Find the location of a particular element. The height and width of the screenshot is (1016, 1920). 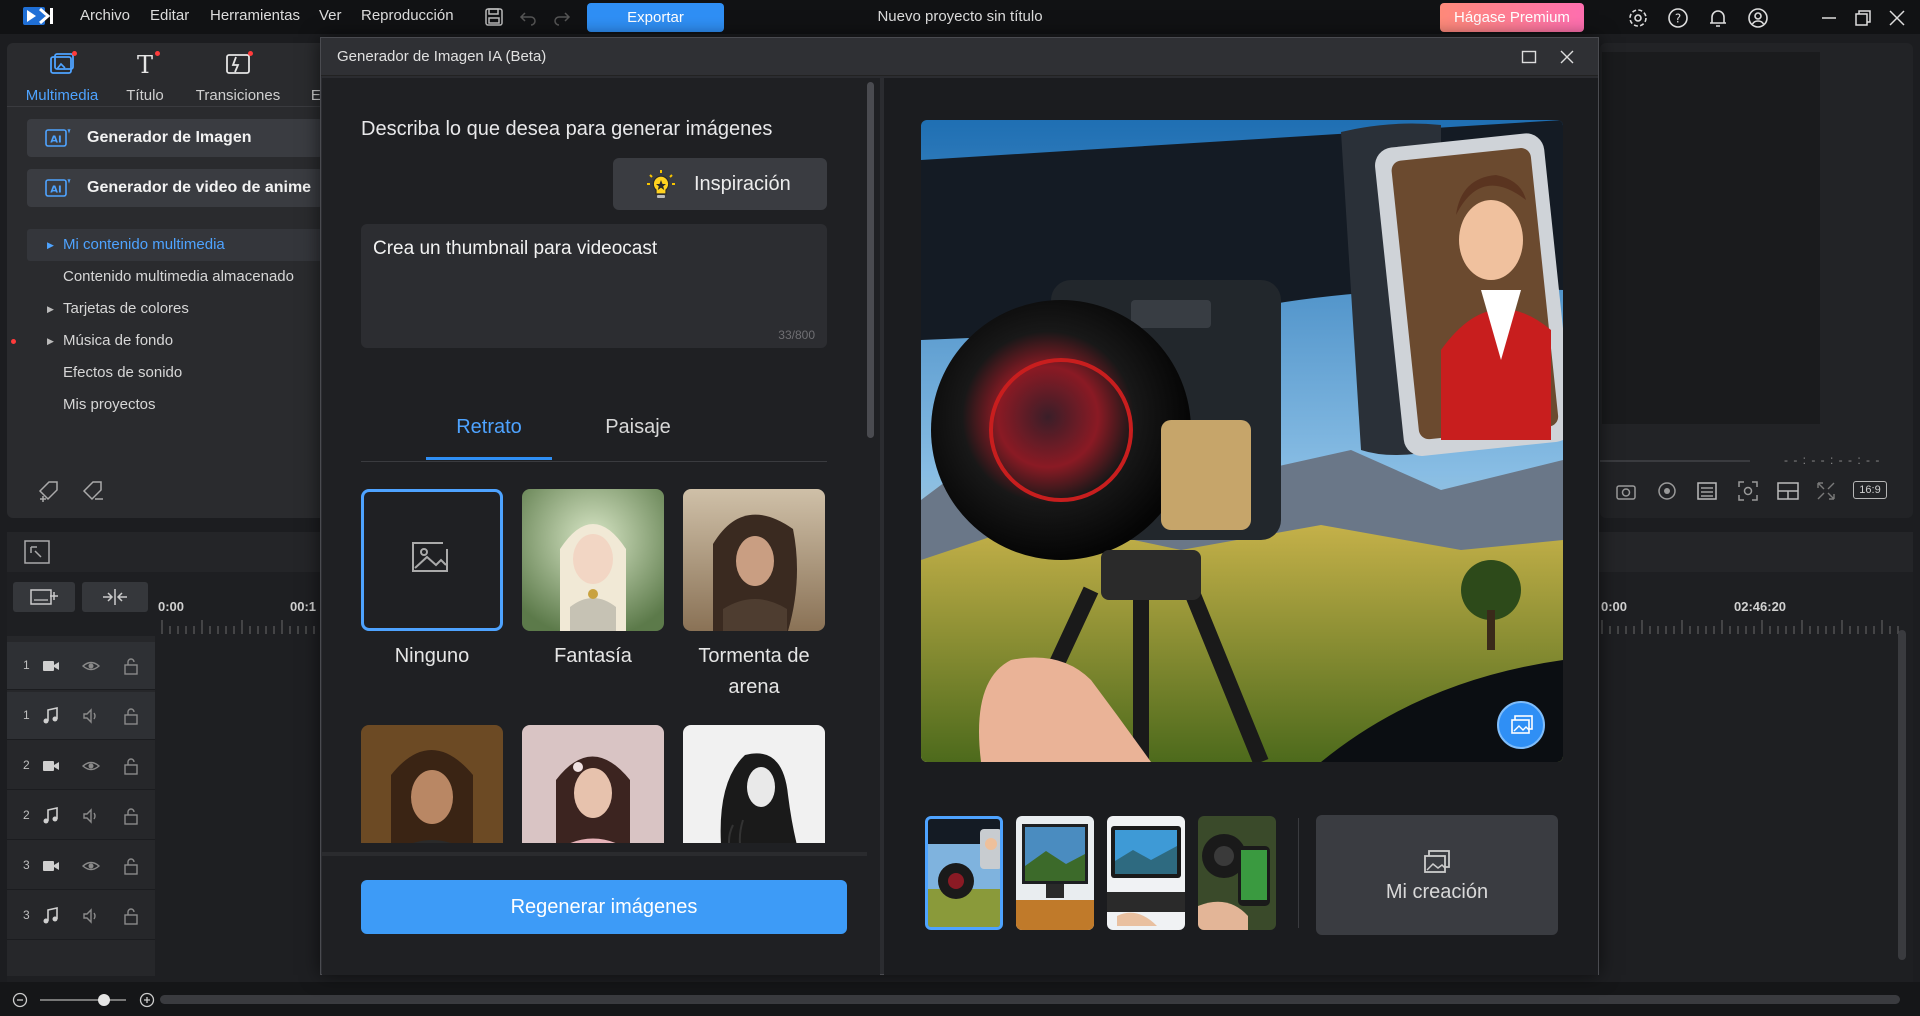

track-number: 3 is located at coordinates (26, 915).